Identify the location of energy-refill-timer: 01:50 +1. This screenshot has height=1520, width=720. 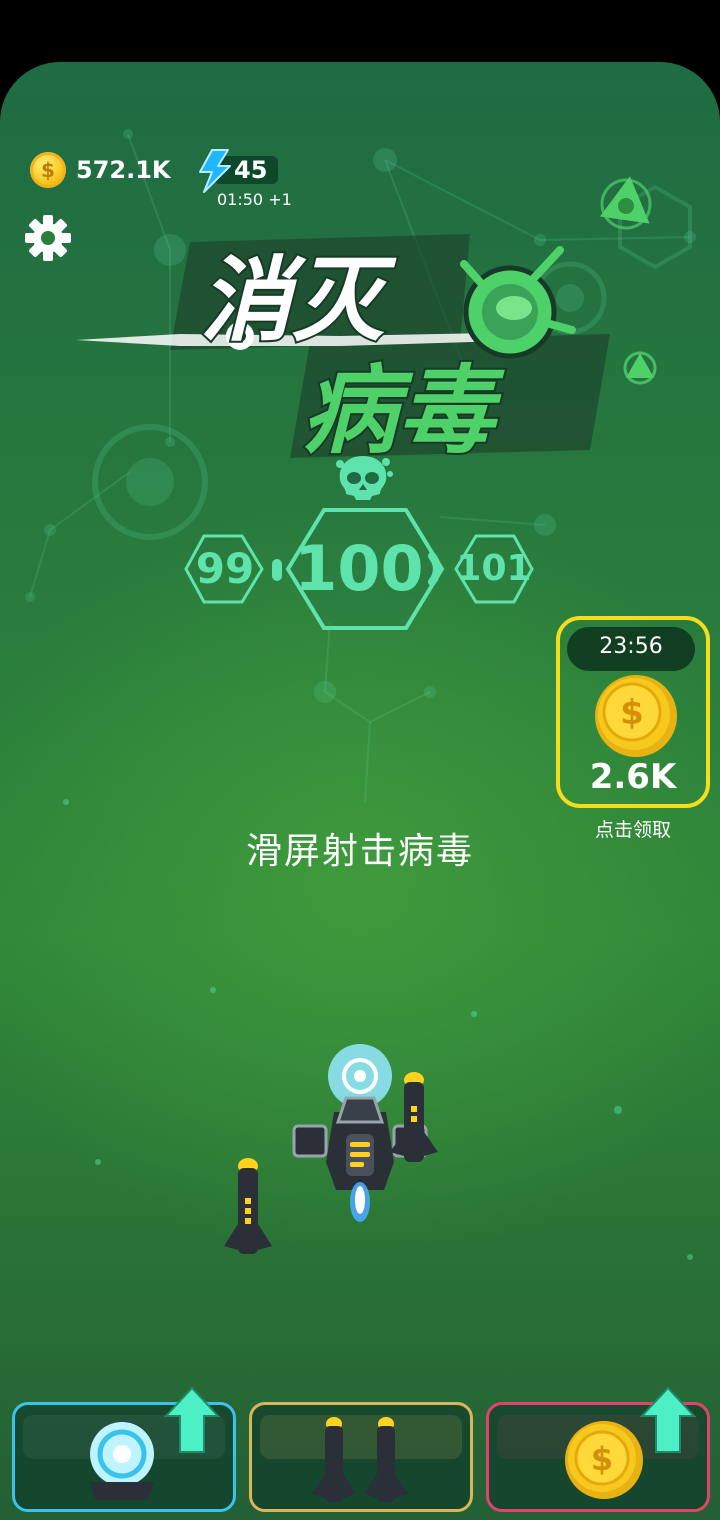
(254, 199).